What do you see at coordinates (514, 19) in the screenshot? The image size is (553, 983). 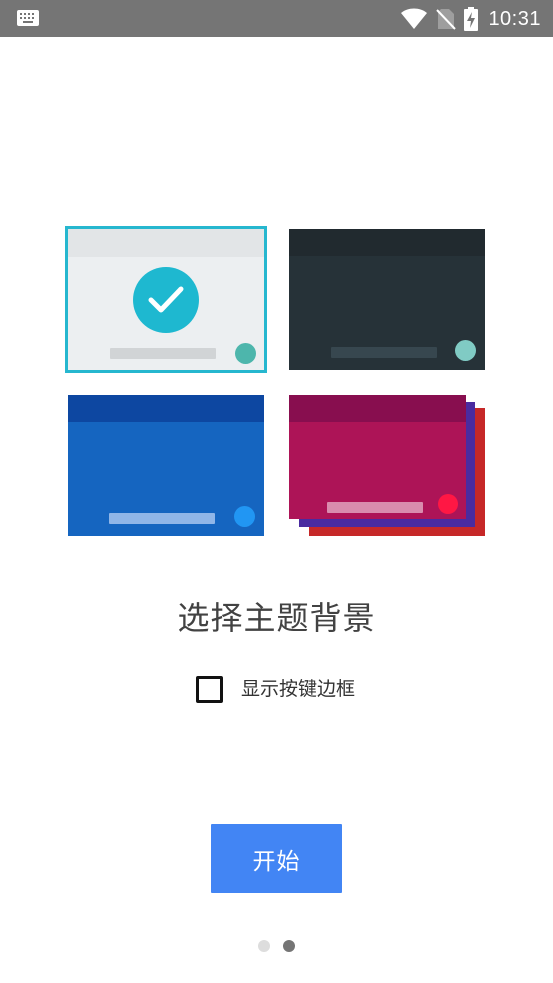 I see `status-time: 10:31` at bounding box center [514, 19].